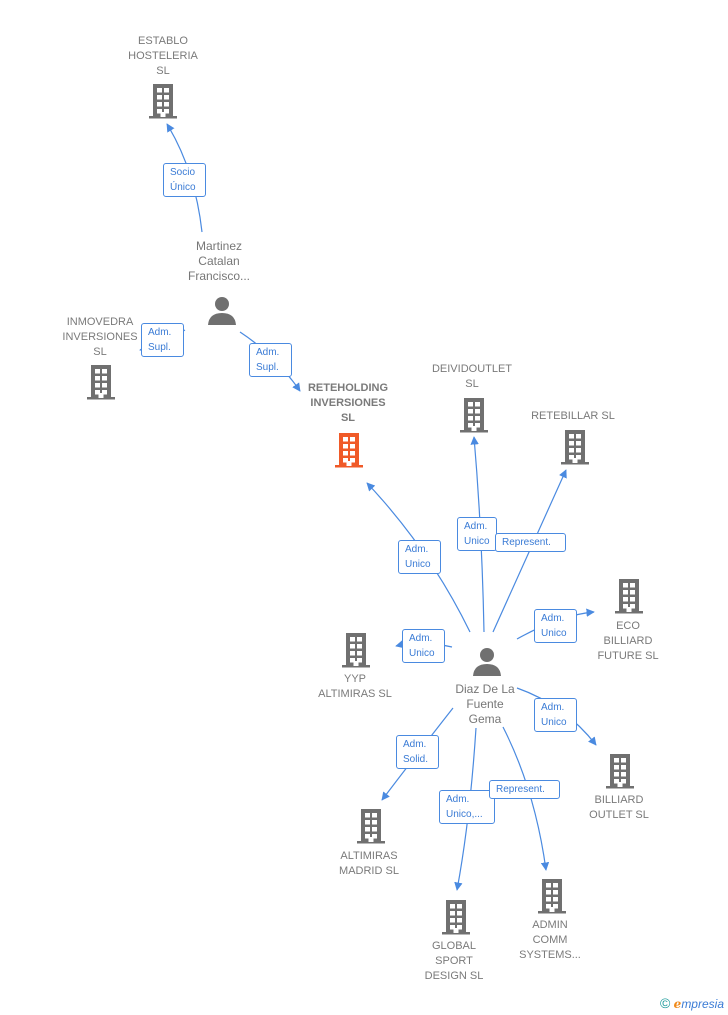 This screenshot has width=728, height=1015. What do you see at coordinates (355, 679) in the screenshot?
I see `node-label-line: YYP` at bounding box center [355, 679].